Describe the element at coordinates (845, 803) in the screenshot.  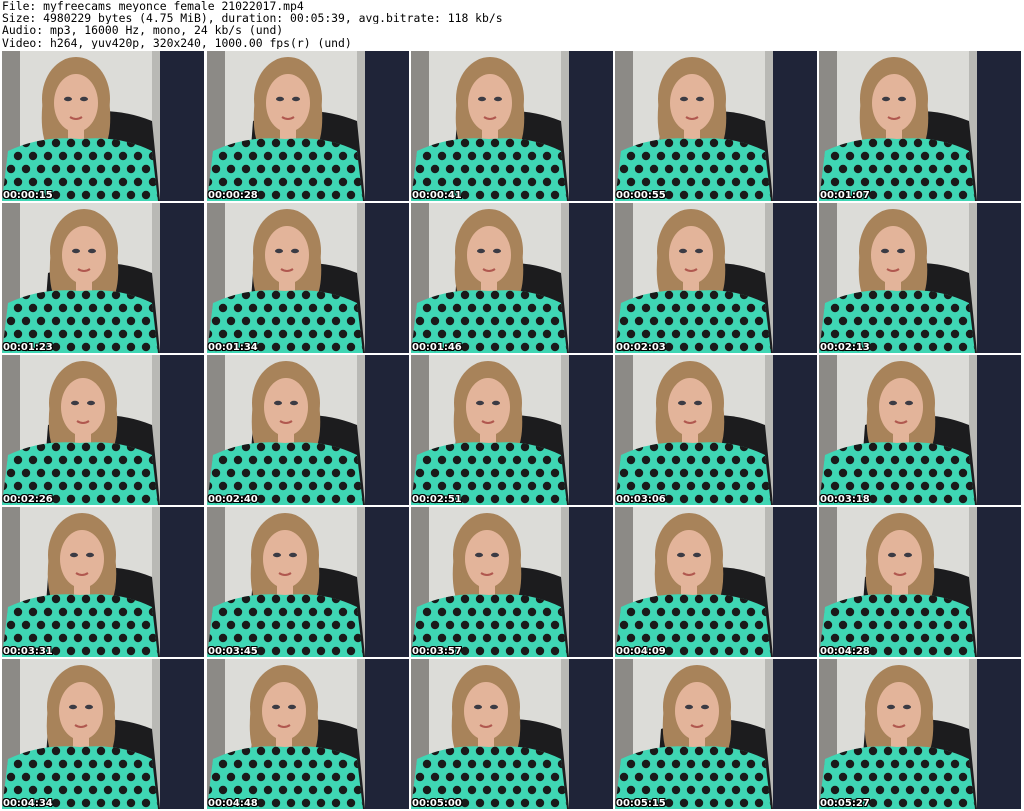
I see `thumbnail-timestamp: 00:05:27` at that location.